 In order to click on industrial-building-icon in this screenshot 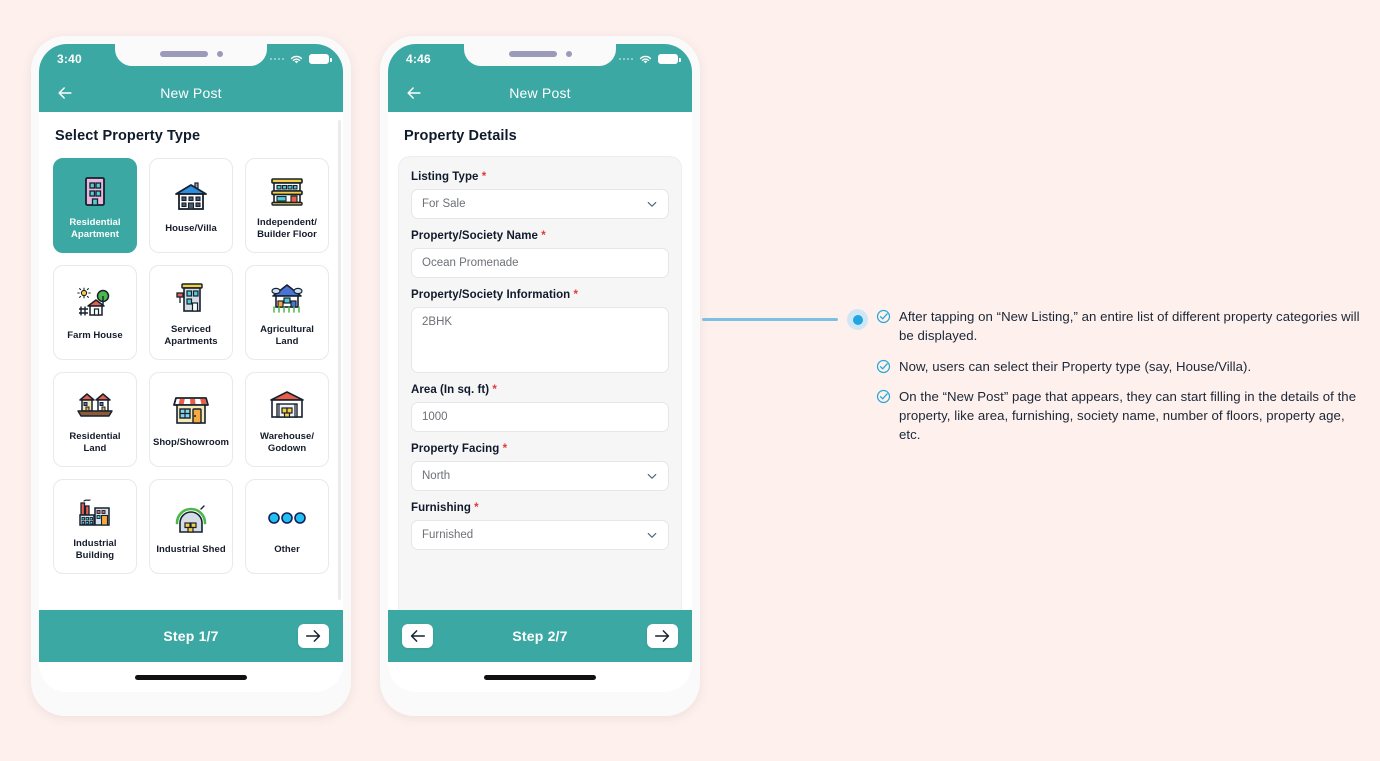, I will do `click(95, 512)`.